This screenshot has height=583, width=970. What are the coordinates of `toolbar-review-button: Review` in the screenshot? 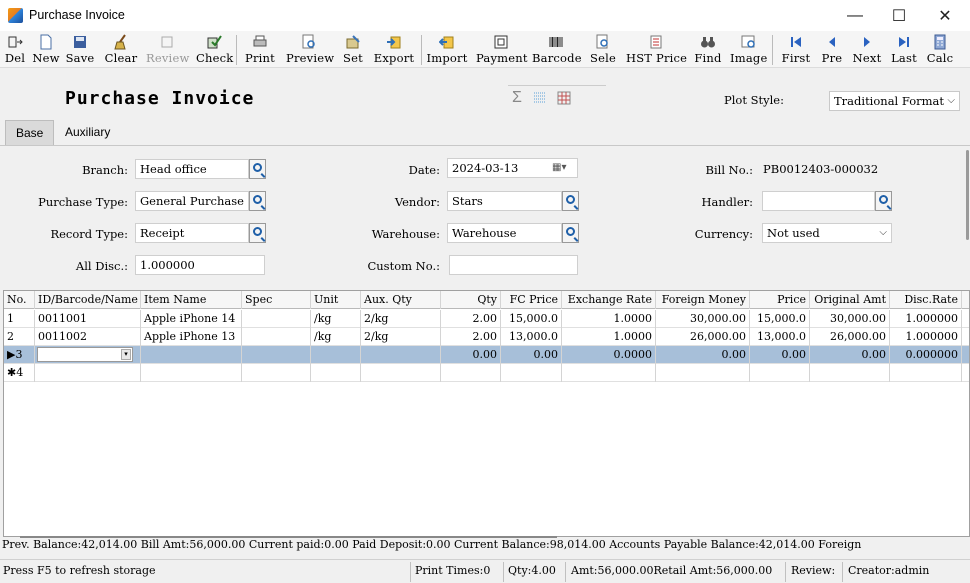 It's located at (167, 50).